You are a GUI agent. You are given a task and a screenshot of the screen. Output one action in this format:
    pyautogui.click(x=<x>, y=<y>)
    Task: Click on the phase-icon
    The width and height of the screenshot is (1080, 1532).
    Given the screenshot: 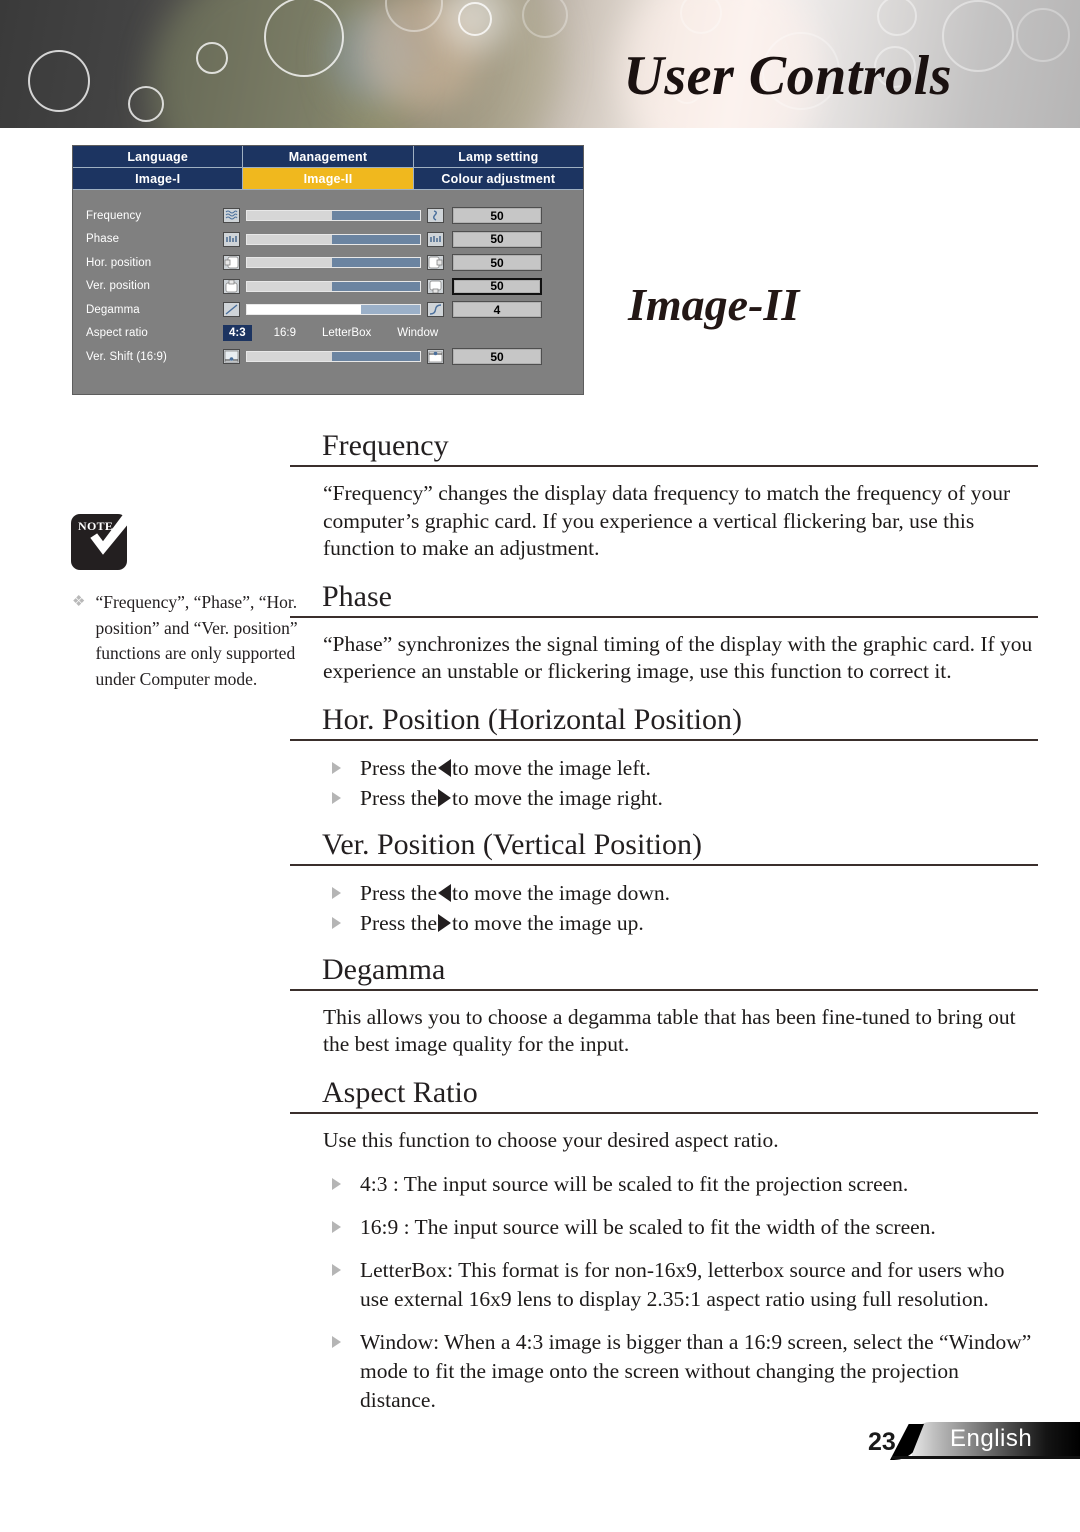 What is the action you would take?
    pyautogui.click(x=231, y=239)
    